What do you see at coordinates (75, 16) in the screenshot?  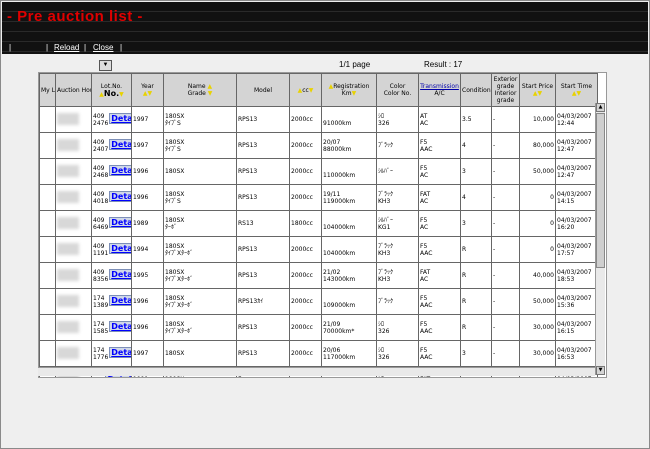 I see `page-title: - Pre auction list -` at bounding box center [75, 16].